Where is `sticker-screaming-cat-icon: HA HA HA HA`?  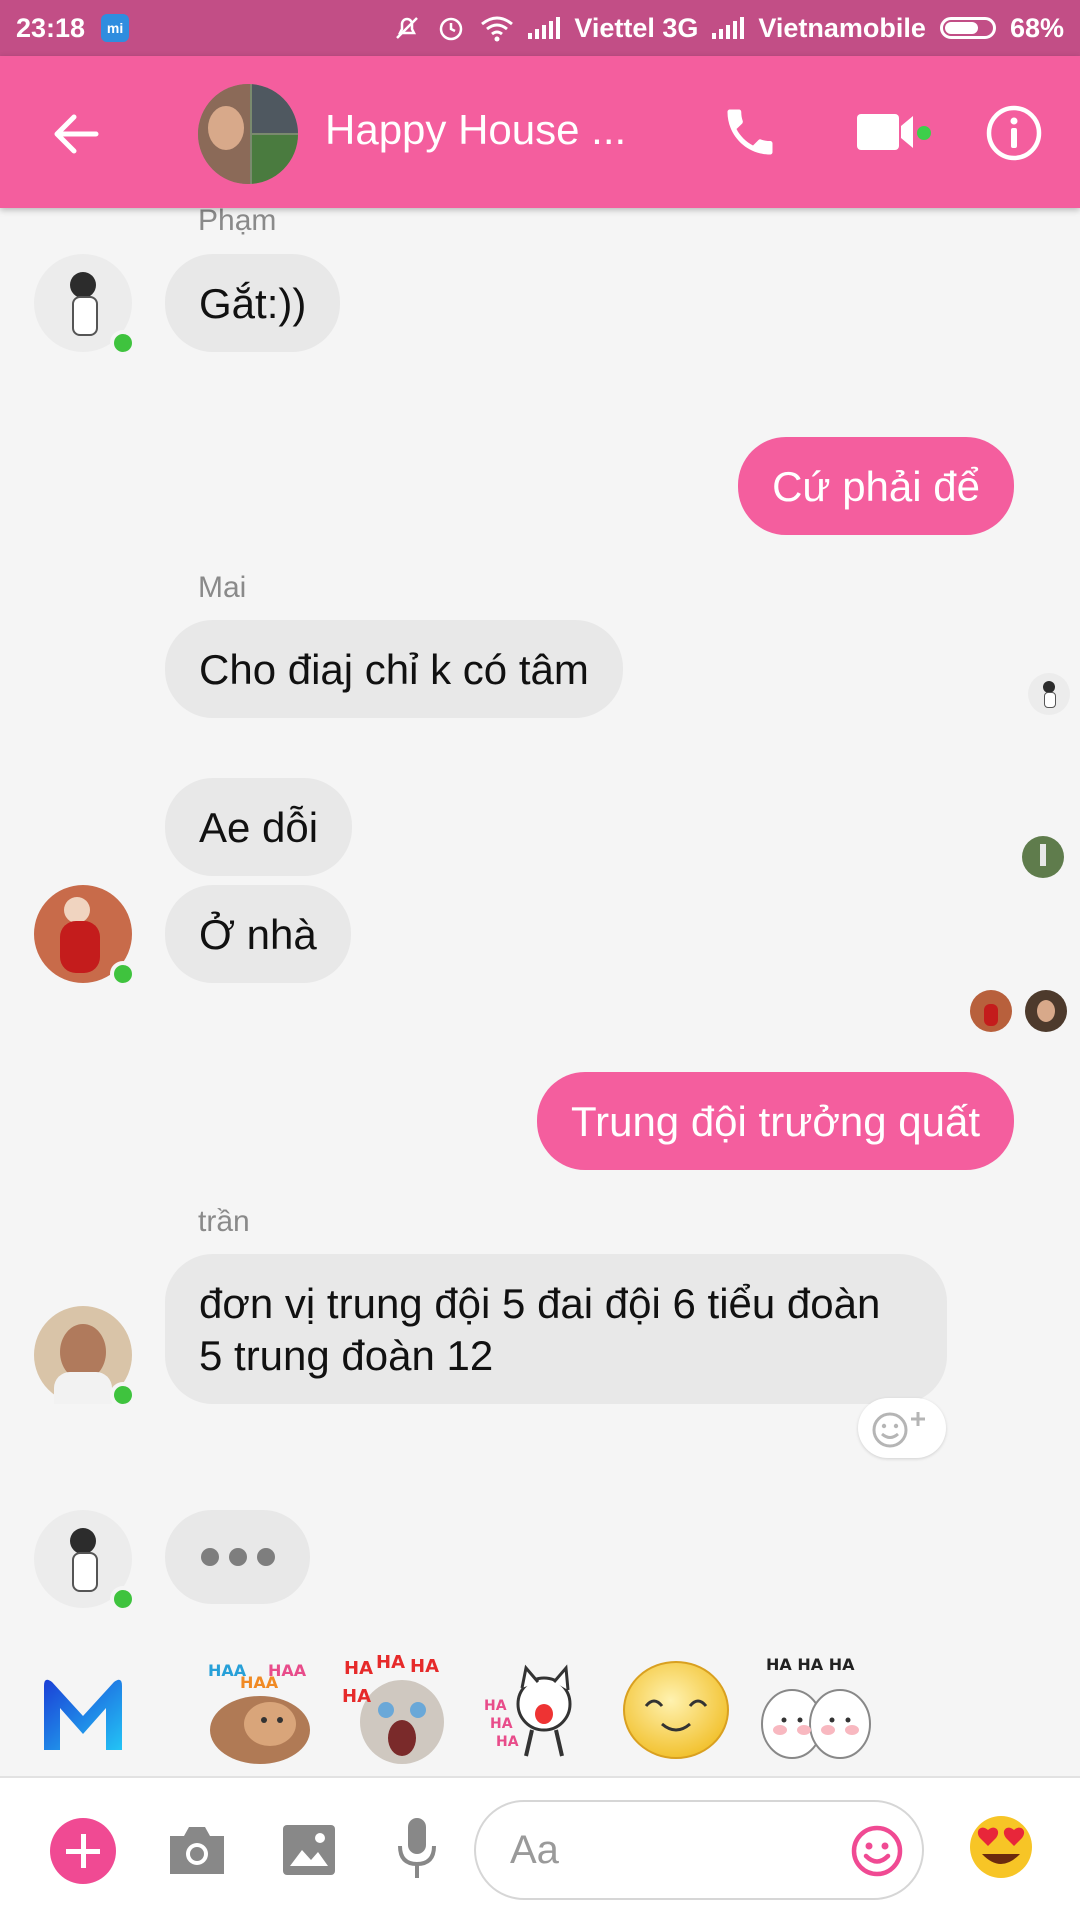 sticker-screaming-cat-icon: HA HA HA HA is located at coordinates (399, 1711).